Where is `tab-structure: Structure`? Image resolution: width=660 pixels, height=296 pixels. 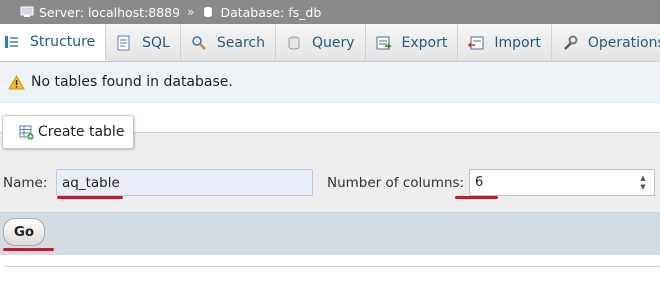 tab-structure: Structure is located at coordinates (53, 42).